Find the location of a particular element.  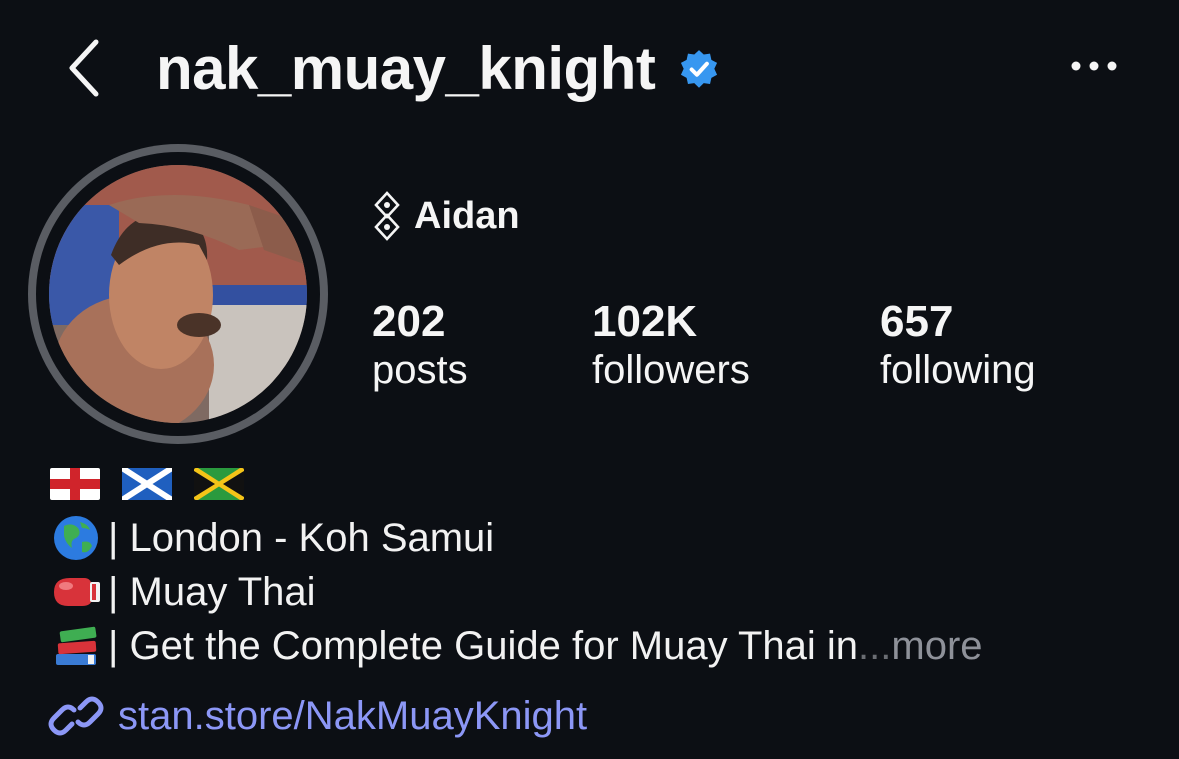

followers-label: followers is located at coordinates (671, 370).